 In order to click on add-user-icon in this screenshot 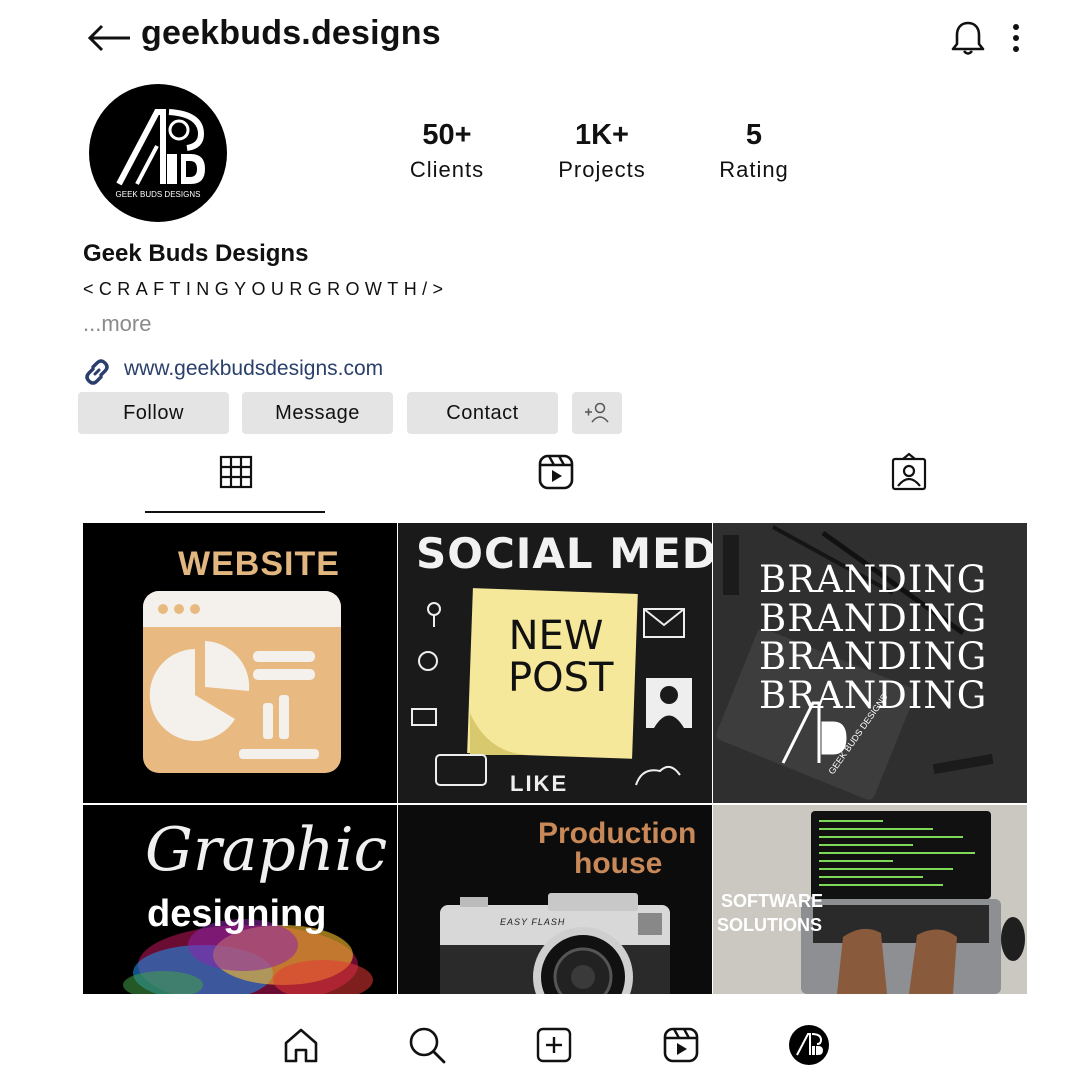, I will do `click(597, 412)`.